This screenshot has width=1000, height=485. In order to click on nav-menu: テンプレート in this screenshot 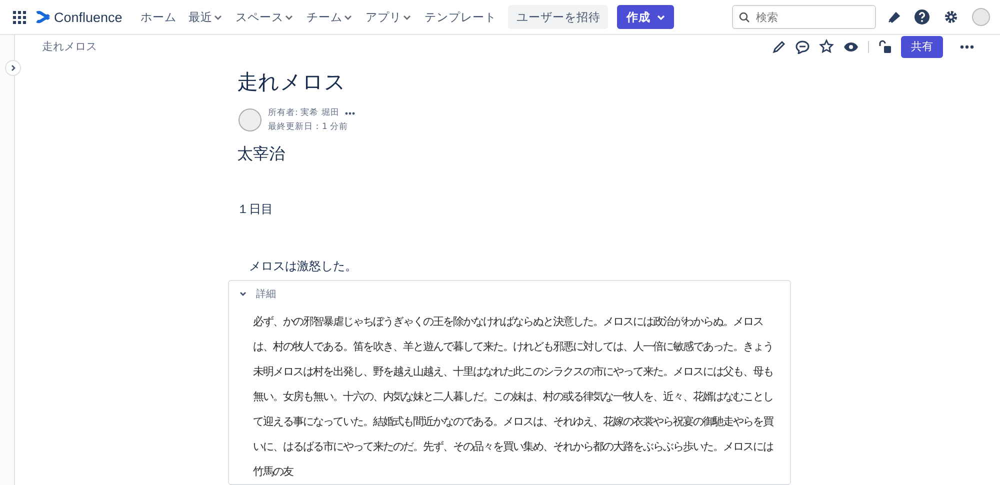, I will do `click(460, 17)`.